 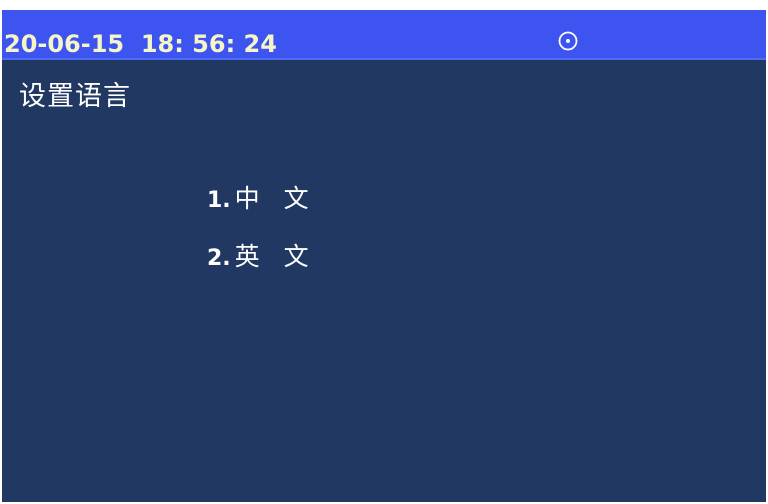 I want to click on menu-item-number: 1., so click(x=219, y=200).